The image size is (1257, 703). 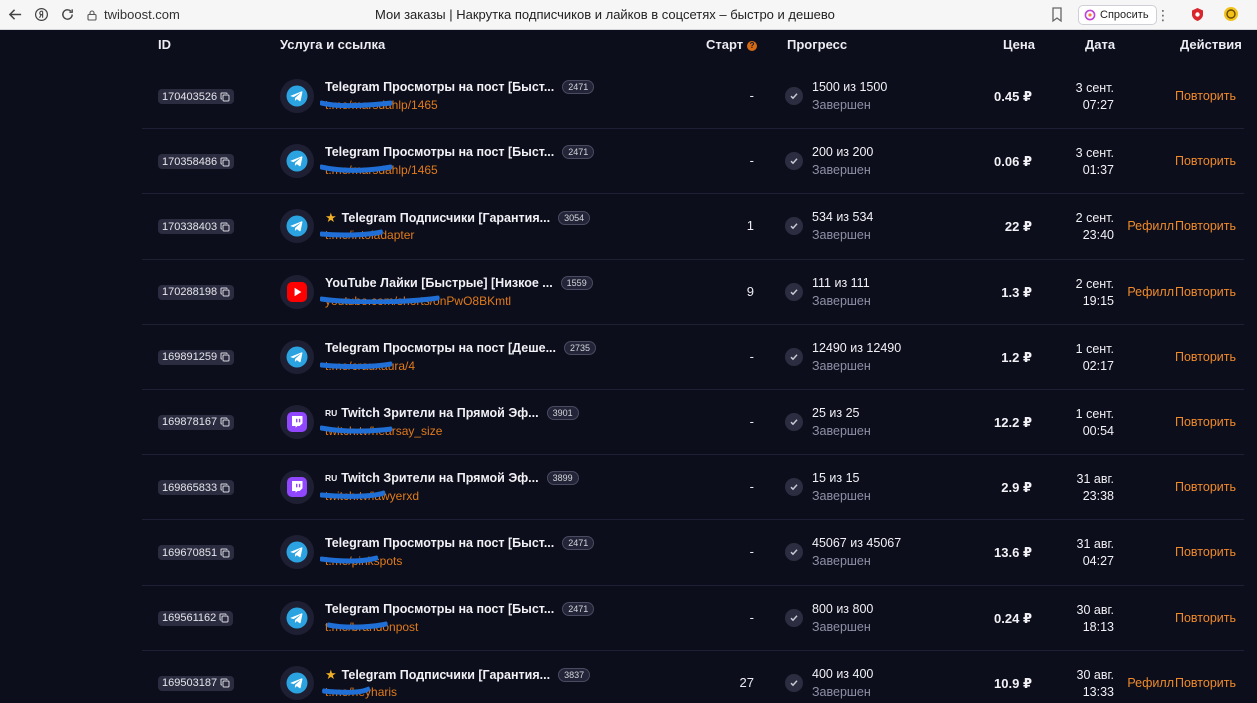 What do you see at coordinates (752, 46) in the screenshot?
I see `help-icon: ?` at bounding box center [752, 46].